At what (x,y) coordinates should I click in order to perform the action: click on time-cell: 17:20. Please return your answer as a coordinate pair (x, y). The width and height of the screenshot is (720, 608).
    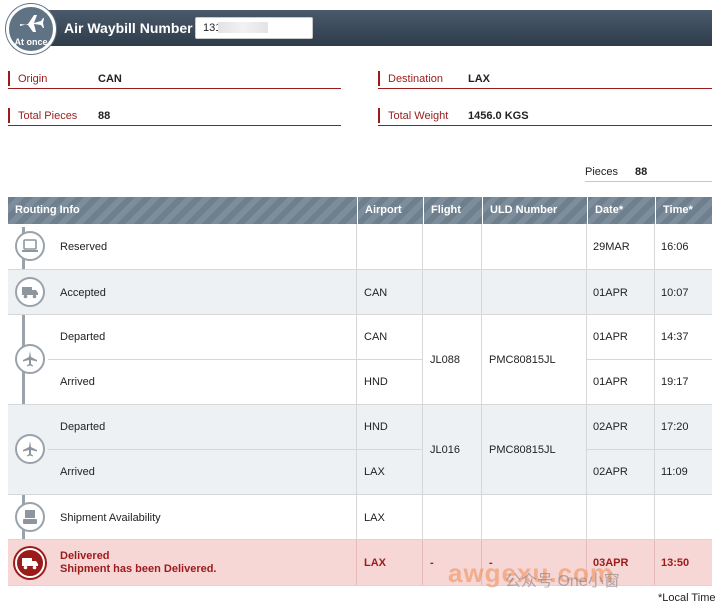
    Looking at the image, I should click on (675, 427).